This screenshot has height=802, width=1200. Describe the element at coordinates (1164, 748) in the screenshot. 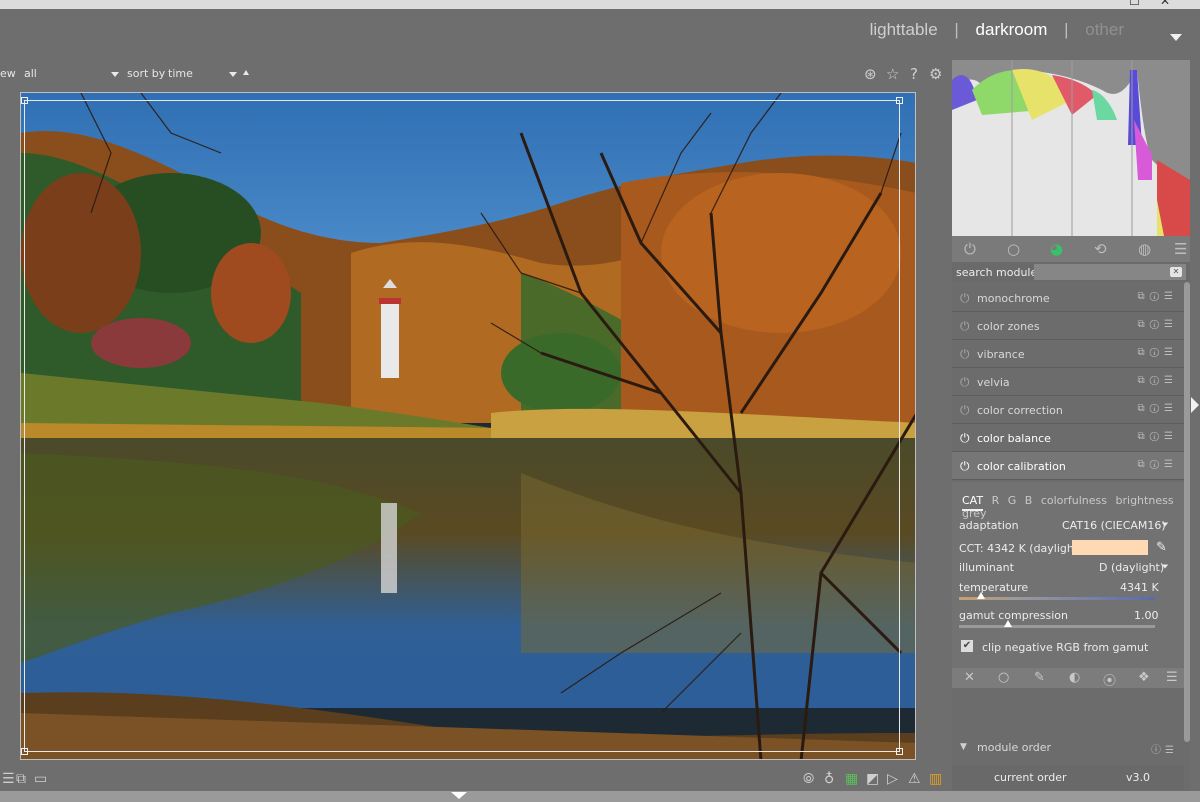

I see `module-order-icons: ⓘ☰` at that location.